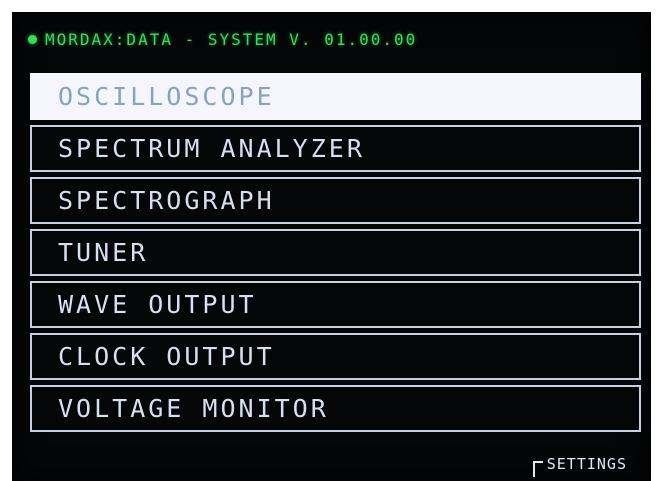 The width and height of the screenshot is (659, 481). Describe the element at coordinates (166, 356) in the screenshot. I see `menu-item-label: CLOCK OUTPUT` at that location.